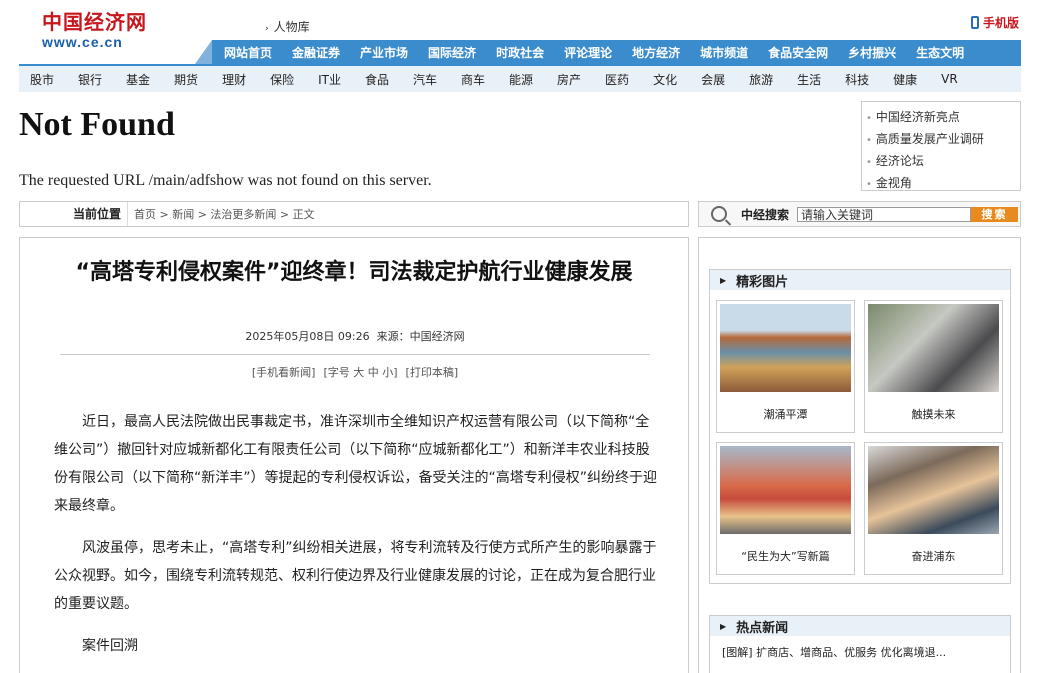 The width and height of the screenshot is (1039, 673). Describe the element at coordinates (785, 414) in the screenshot. I see `picture-caption: 潮涌平潭` at that location.